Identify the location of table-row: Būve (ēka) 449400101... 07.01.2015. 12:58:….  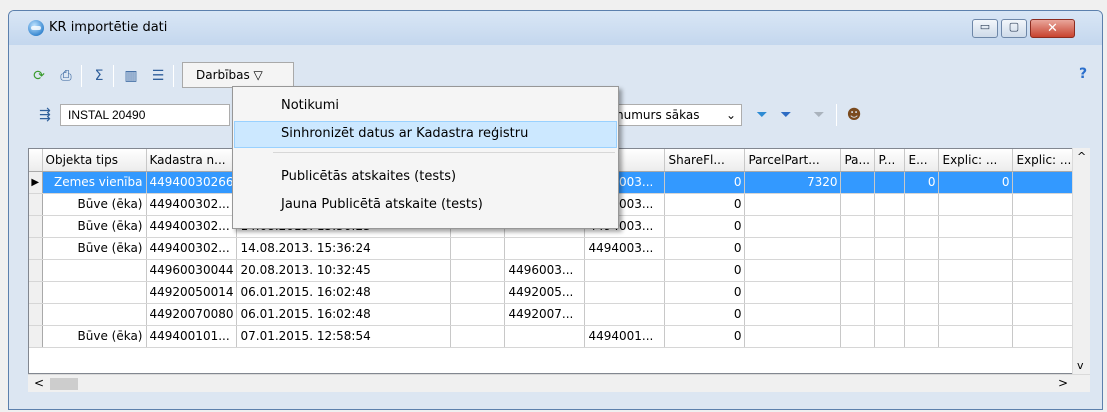
(558, 336).